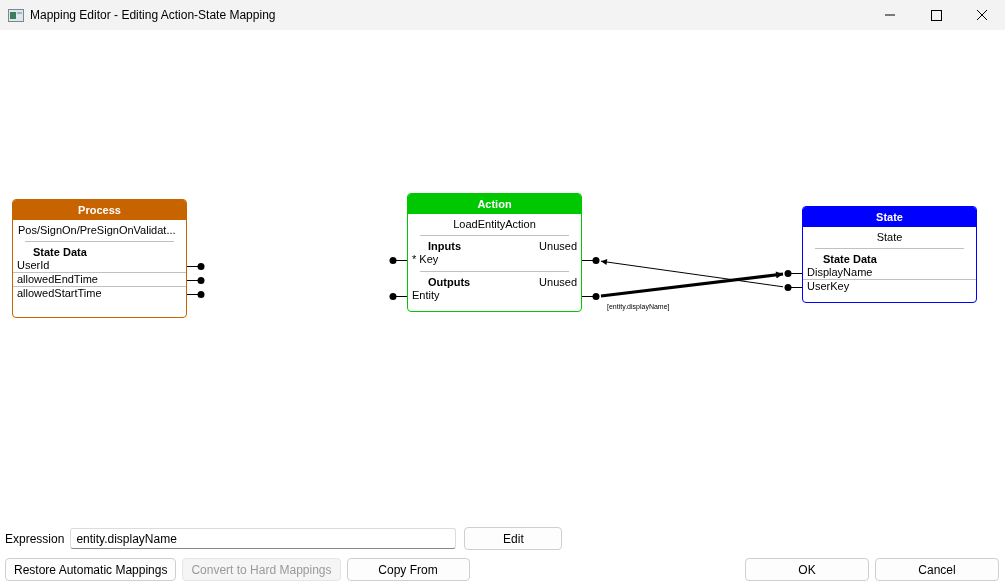 Image resolution: width=1005 pixels, height=588 pixels. I want to click on section-heading: Inputs, so click(444, 246).